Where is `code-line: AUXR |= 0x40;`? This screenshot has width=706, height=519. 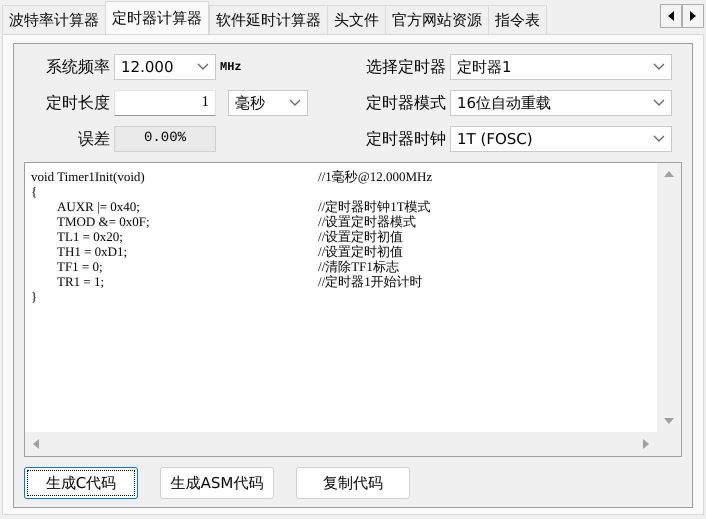 code-line: AUXR |= 0x40; is located at coordinates (98, 206).